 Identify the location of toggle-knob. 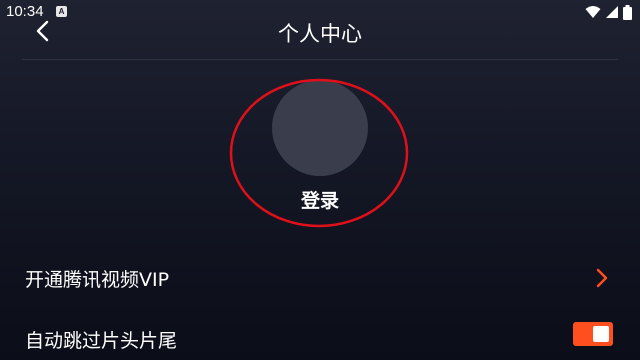
(601, 334).